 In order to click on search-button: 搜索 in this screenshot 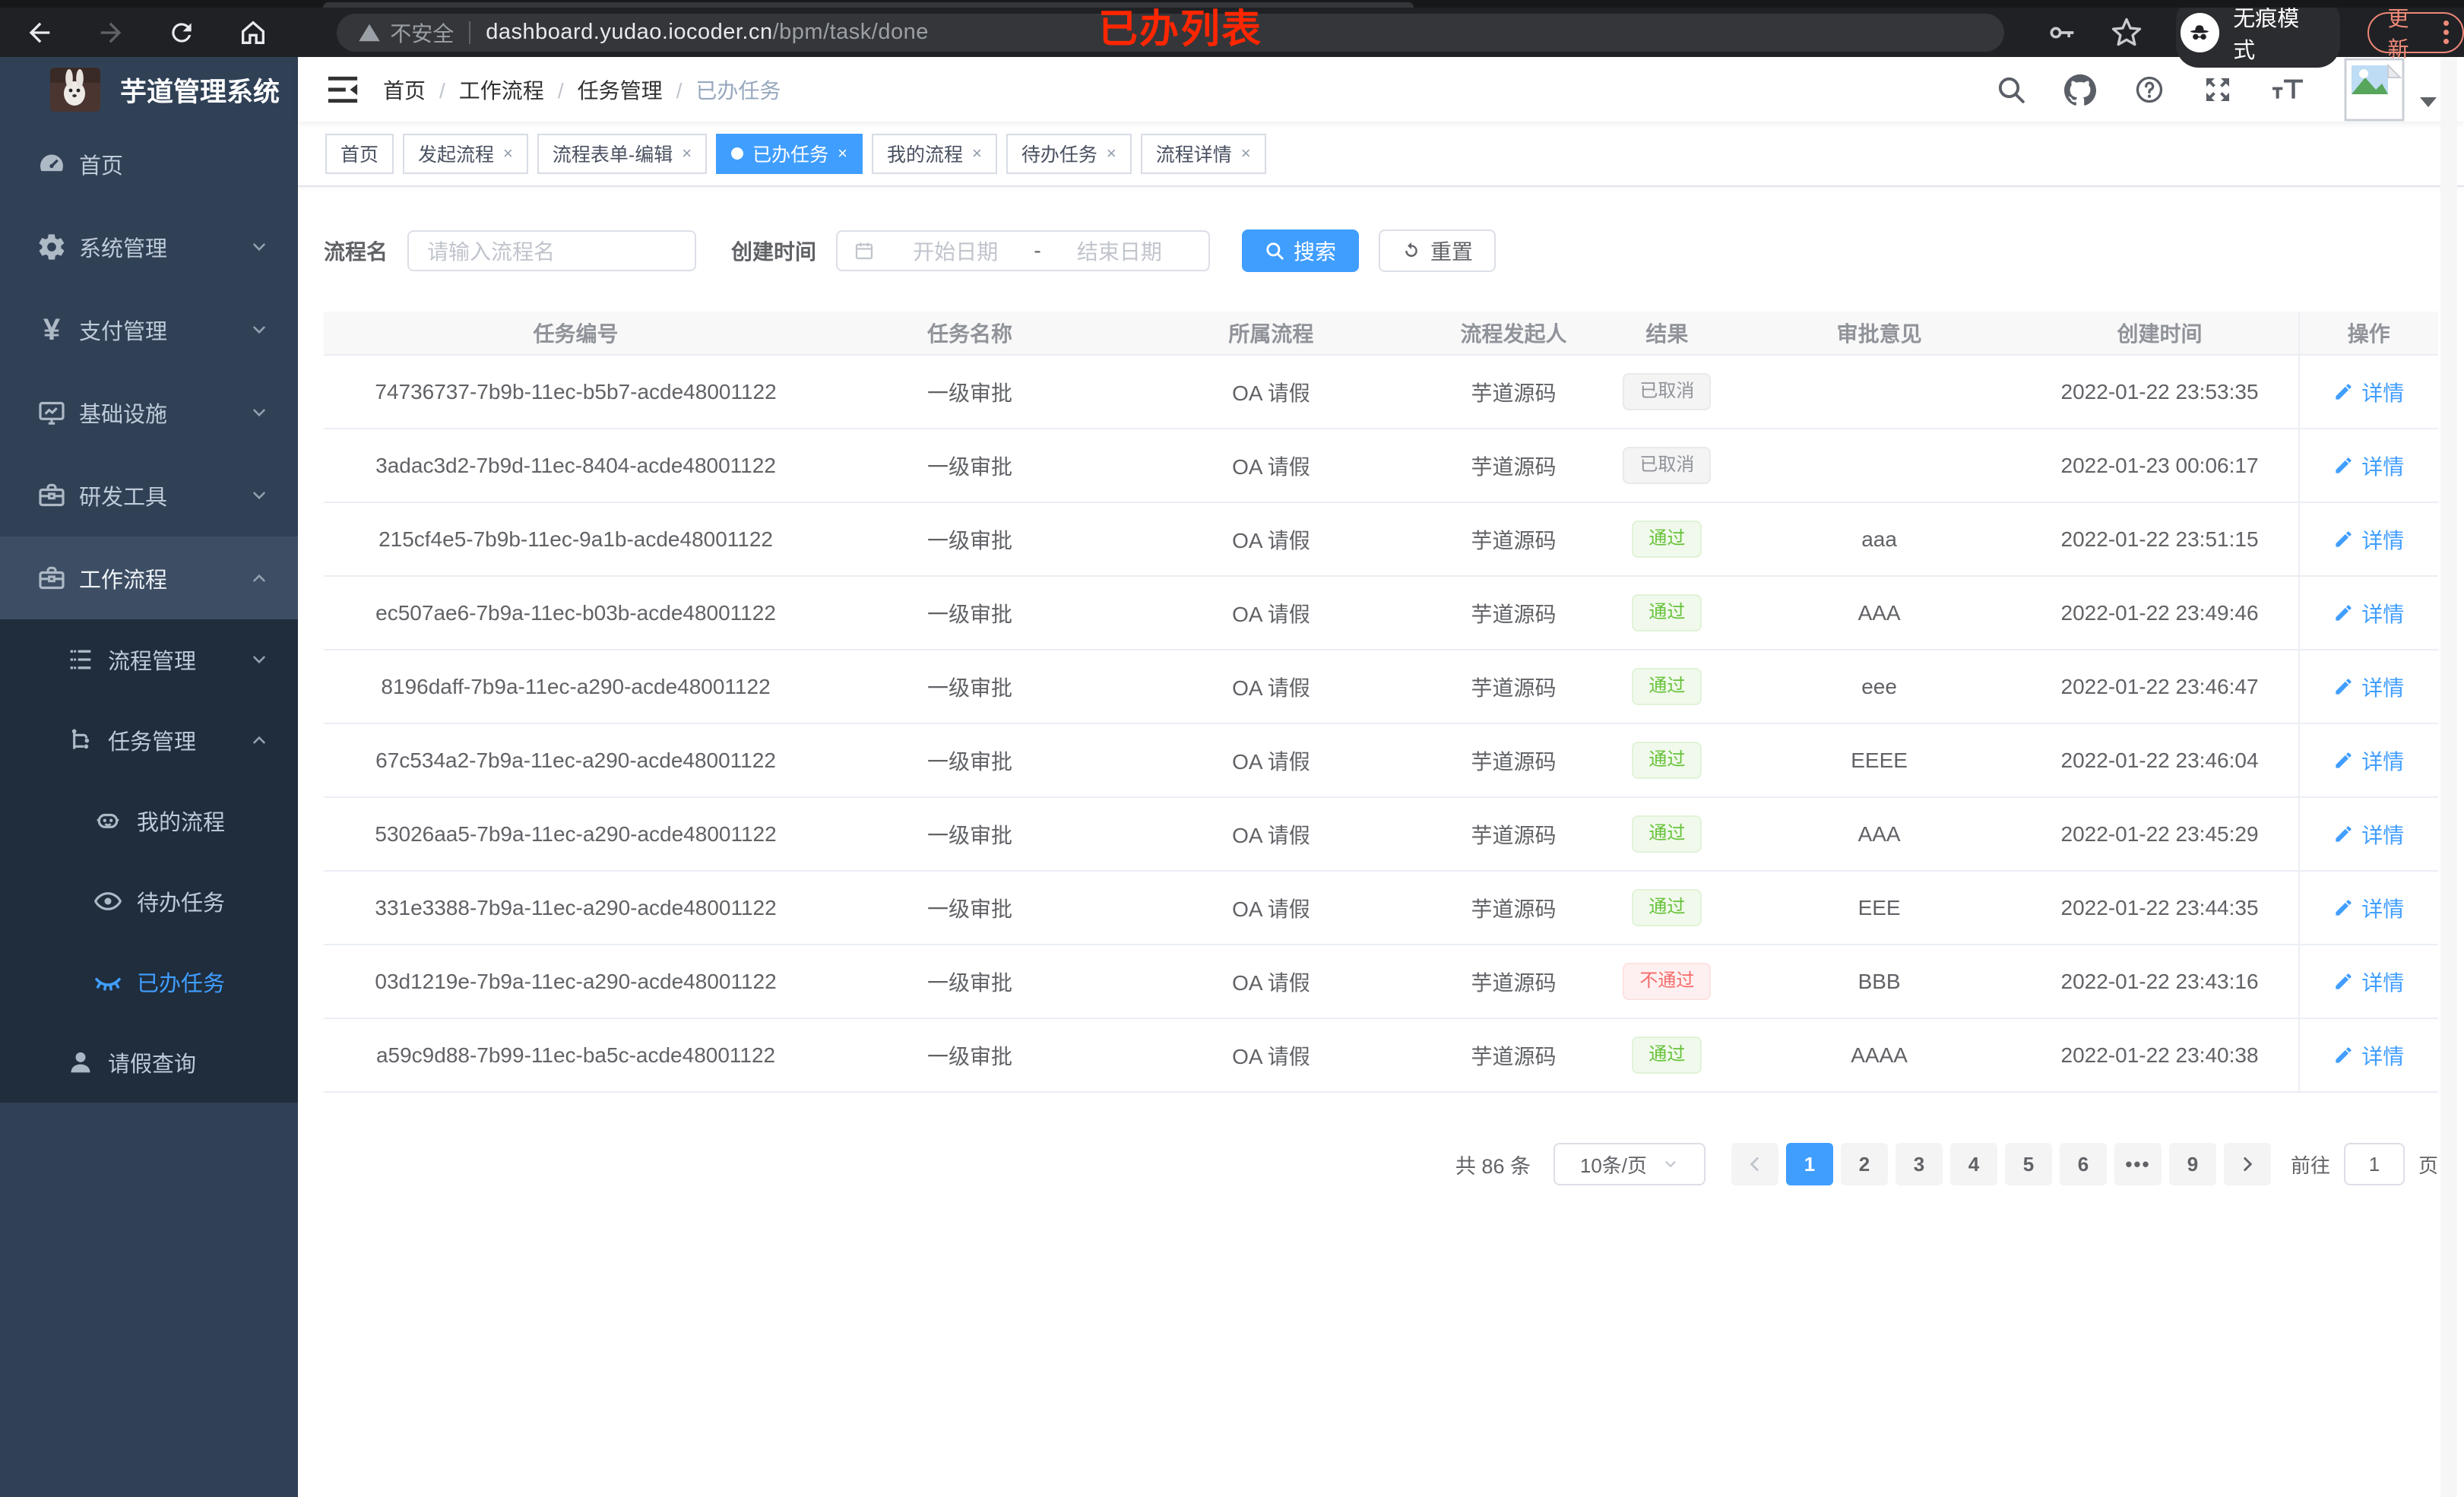, I will do `click(1301, 250)`.